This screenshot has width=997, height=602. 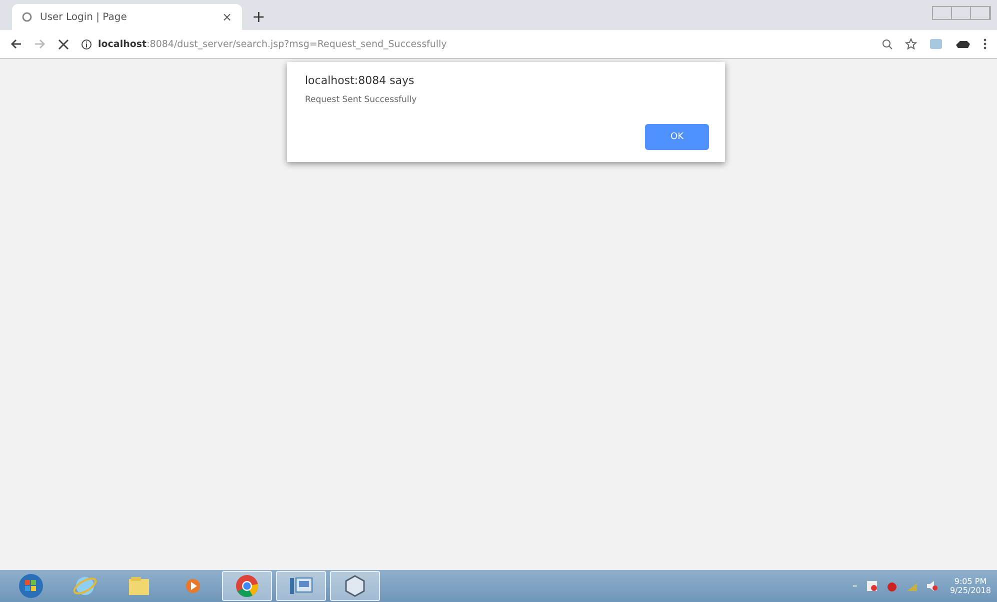 I want to click on url-text: localhost:8084/dust_server/search.jsp?msg=Request_send_Successfully, so click(x=272, y=44).